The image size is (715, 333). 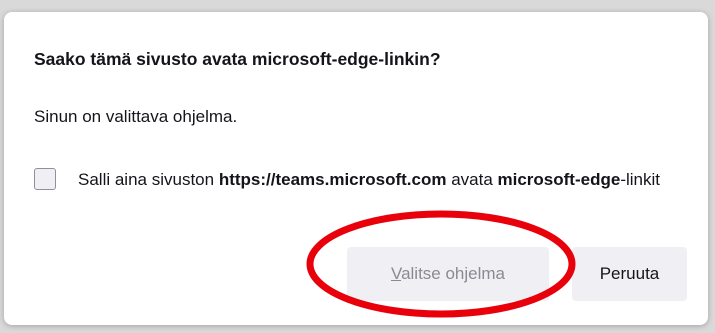 I want to click on choose-label: alitse ohjelma, so click(x=453, y=273).